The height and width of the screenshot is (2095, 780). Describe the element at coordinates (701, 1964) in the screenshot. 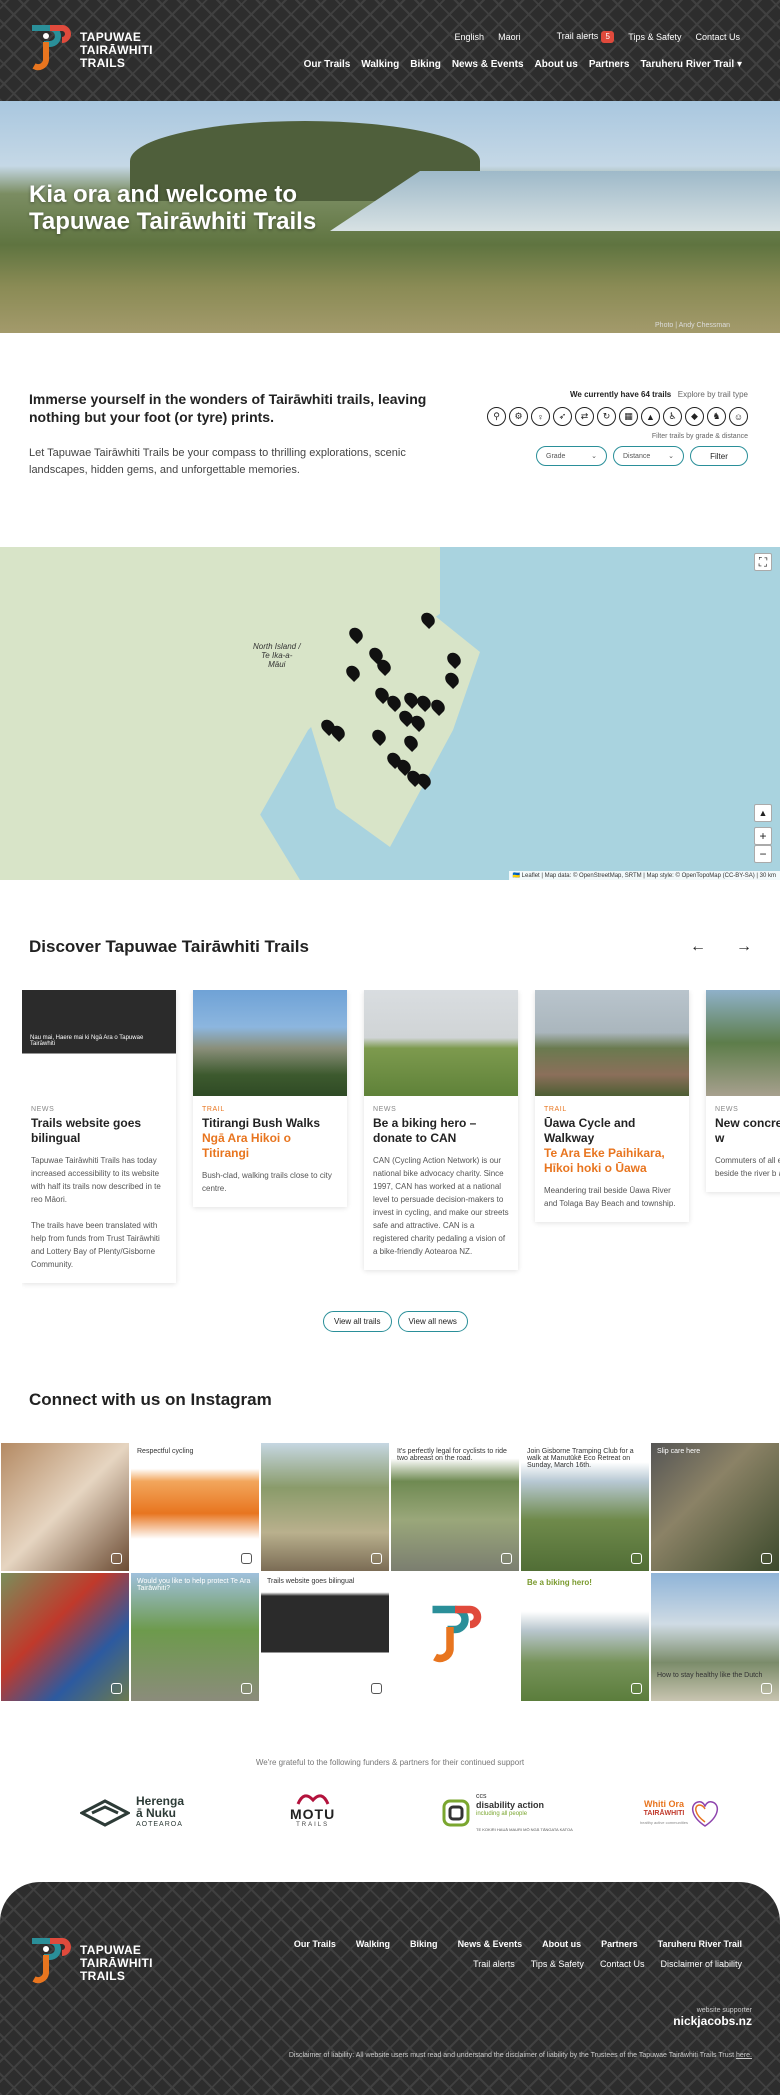

I see `footer-disclaimer: Disclaimer of liability` at that location.